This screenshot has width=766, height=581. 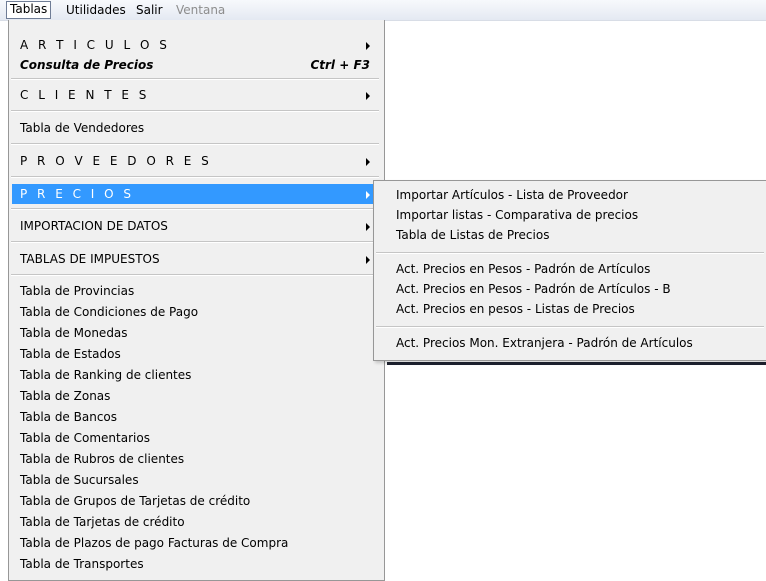 What do you see at coordinates (196, 128) in the screenshot?
I see `menu-item-tabla-vendedores: Tabla de Vendedores` at bounding box center [196, 128].